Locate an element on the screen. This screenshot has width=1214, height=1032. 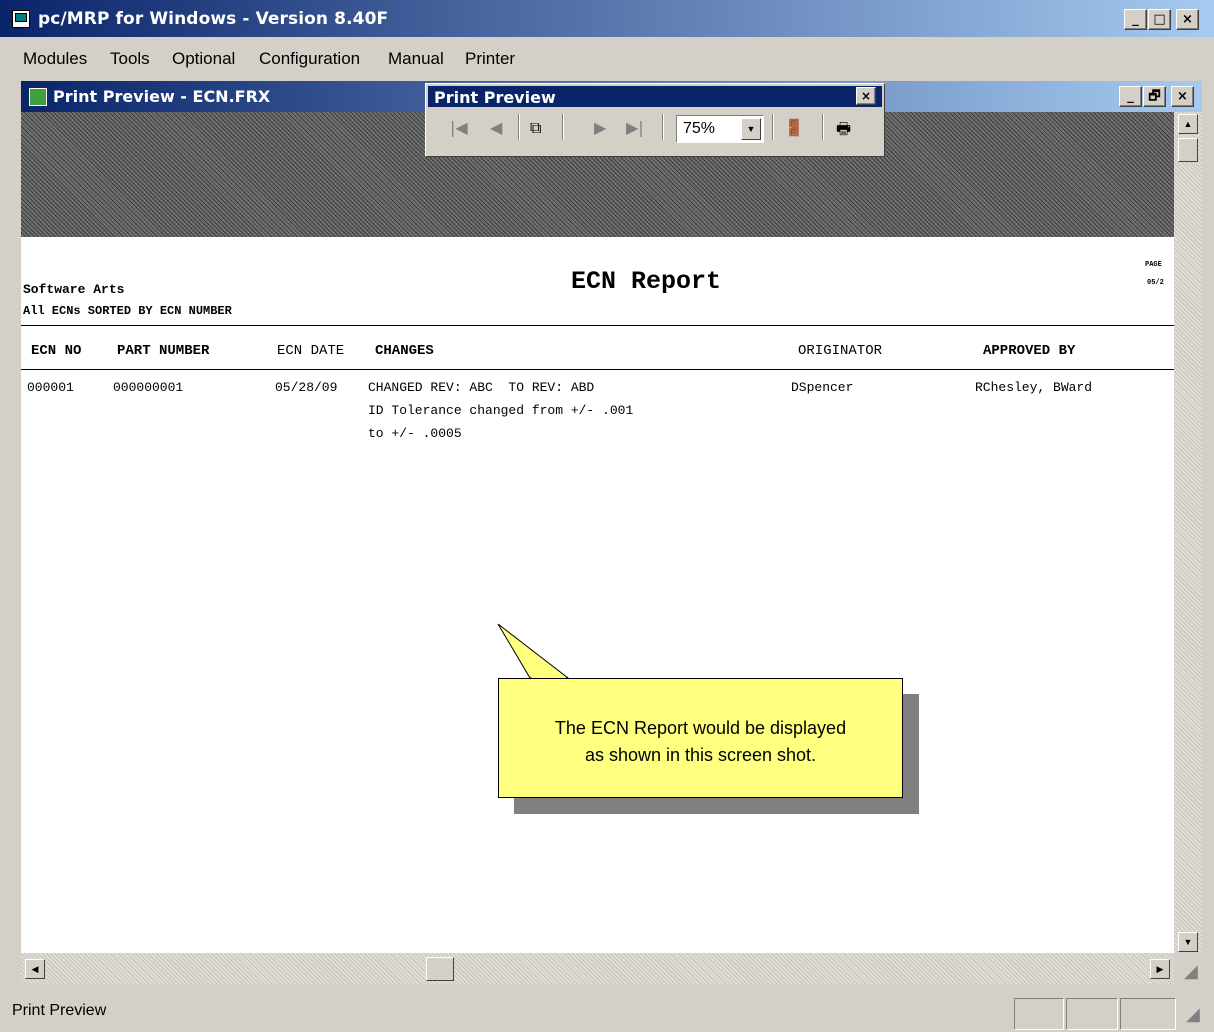
menu-optional: Optional is located at coordinates (203, 59).